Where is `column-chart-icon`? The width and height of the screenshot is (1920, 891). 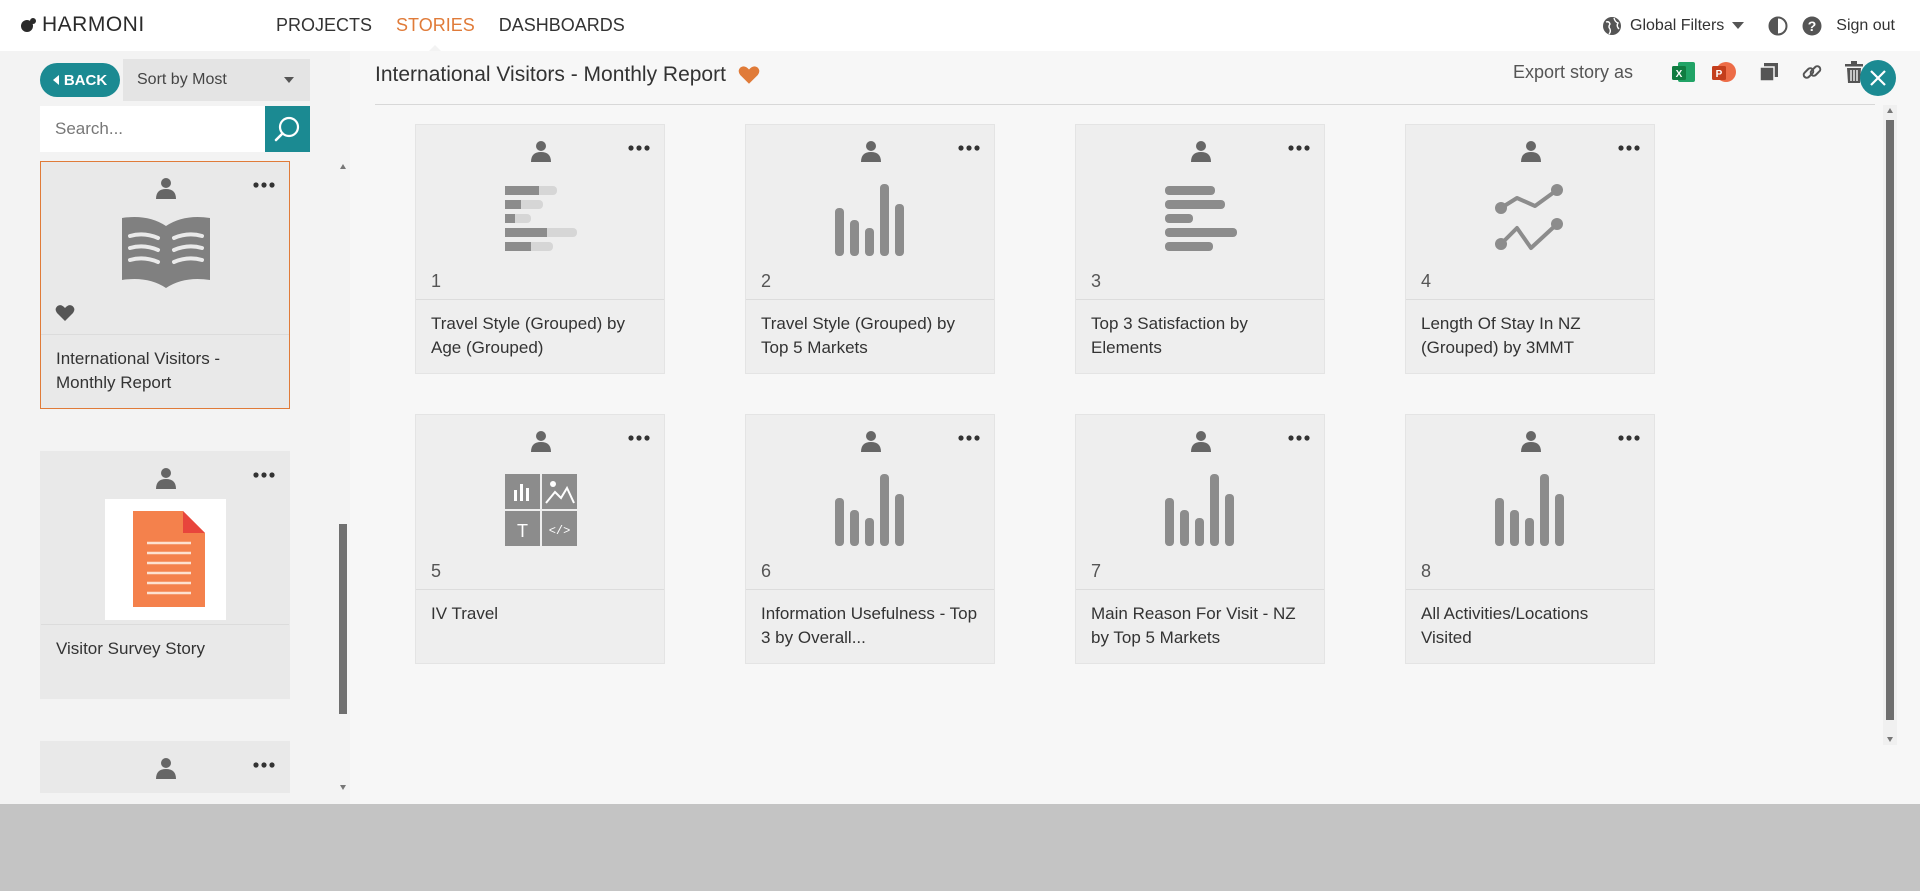 column-chart-icon is located at coordinates (1199, 510).